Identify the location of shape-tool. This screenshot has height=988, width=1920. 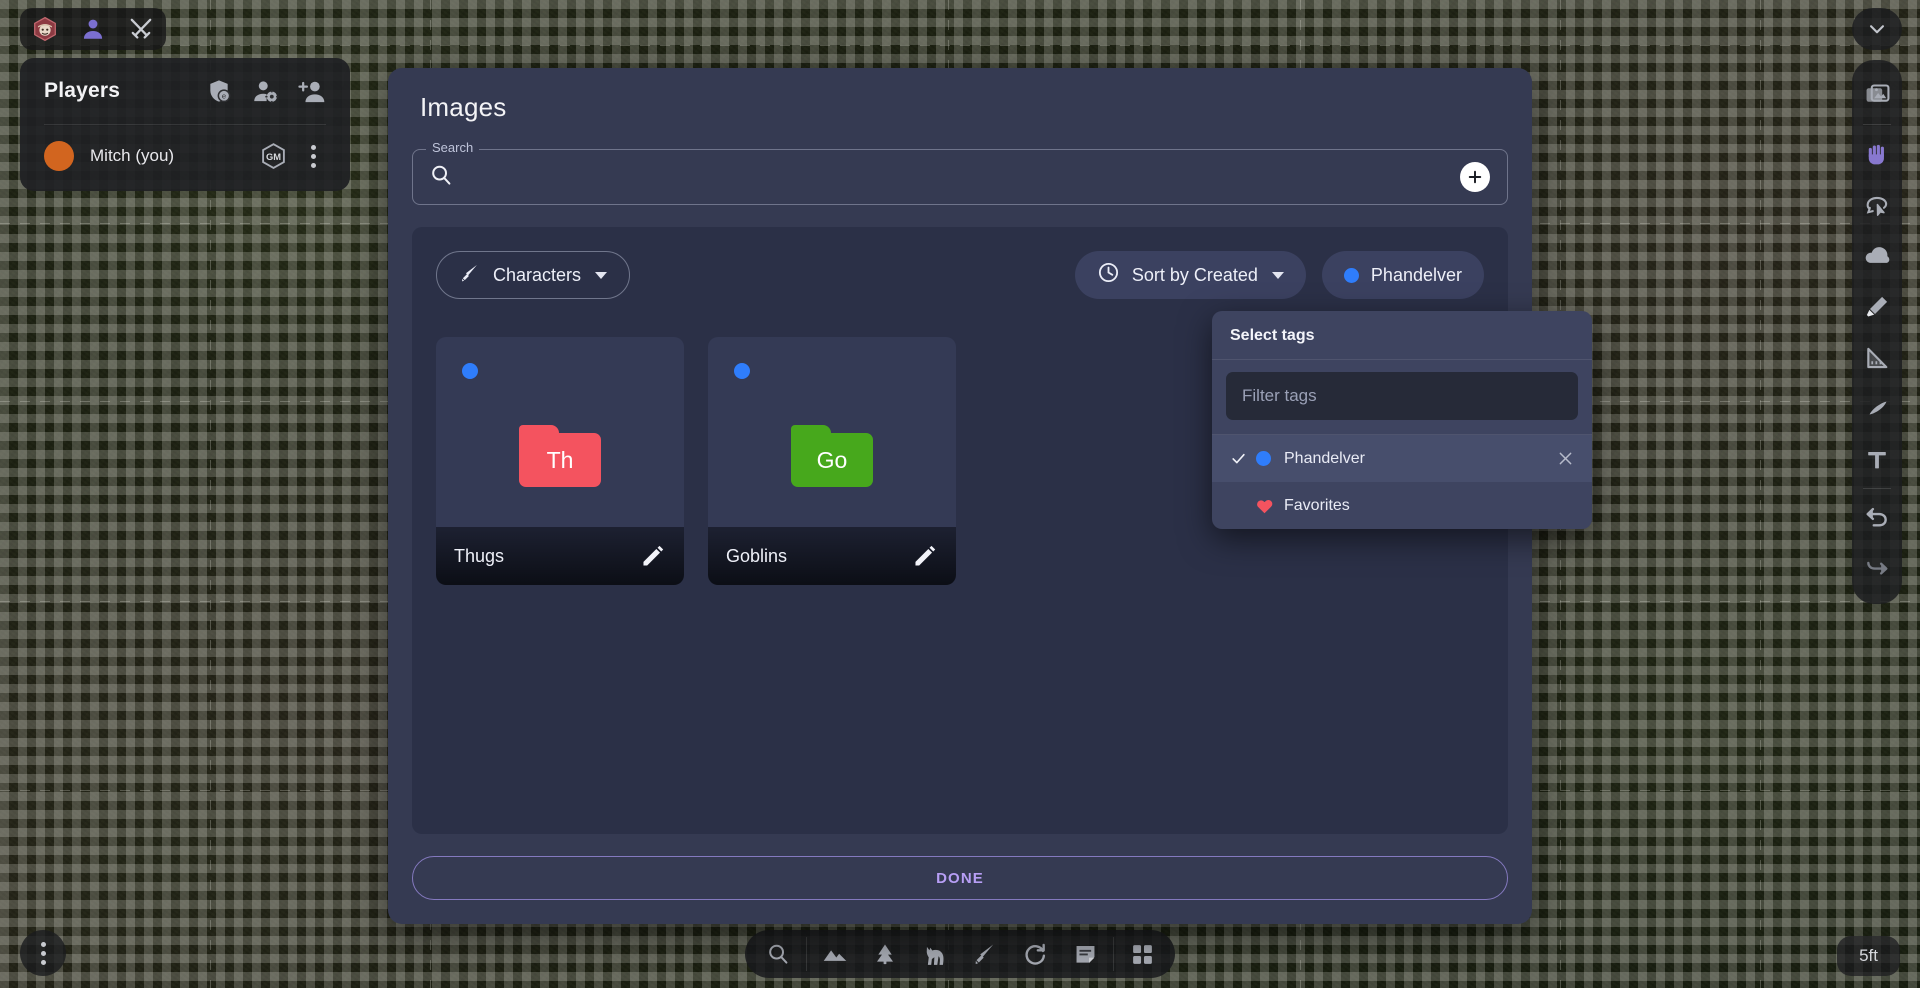
(1877, 408).